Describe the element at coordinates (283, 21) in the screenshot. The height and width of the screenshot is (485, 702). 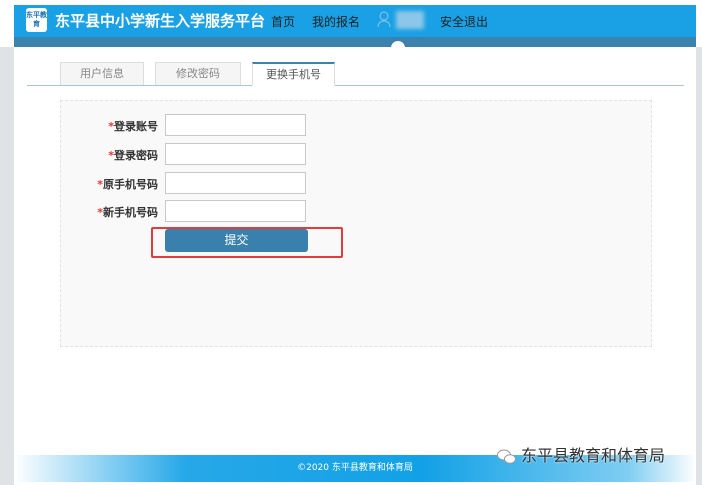
I see `nav-home: 首页` at that location.